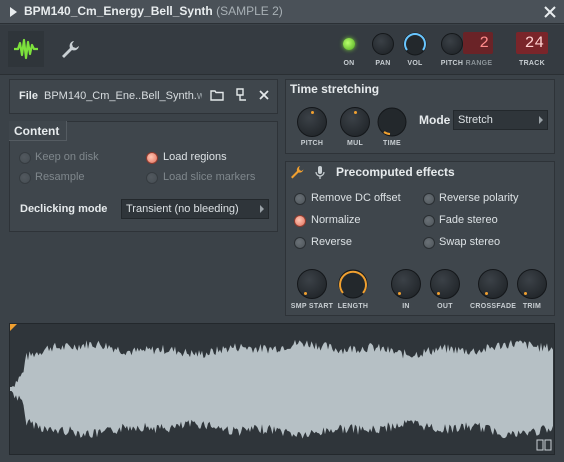 Image resolution: width=564 pixels, height=462 pixels. Describe the element at coordinates (349, 44) in the screenshot. I see `channel-on-led` at that location.